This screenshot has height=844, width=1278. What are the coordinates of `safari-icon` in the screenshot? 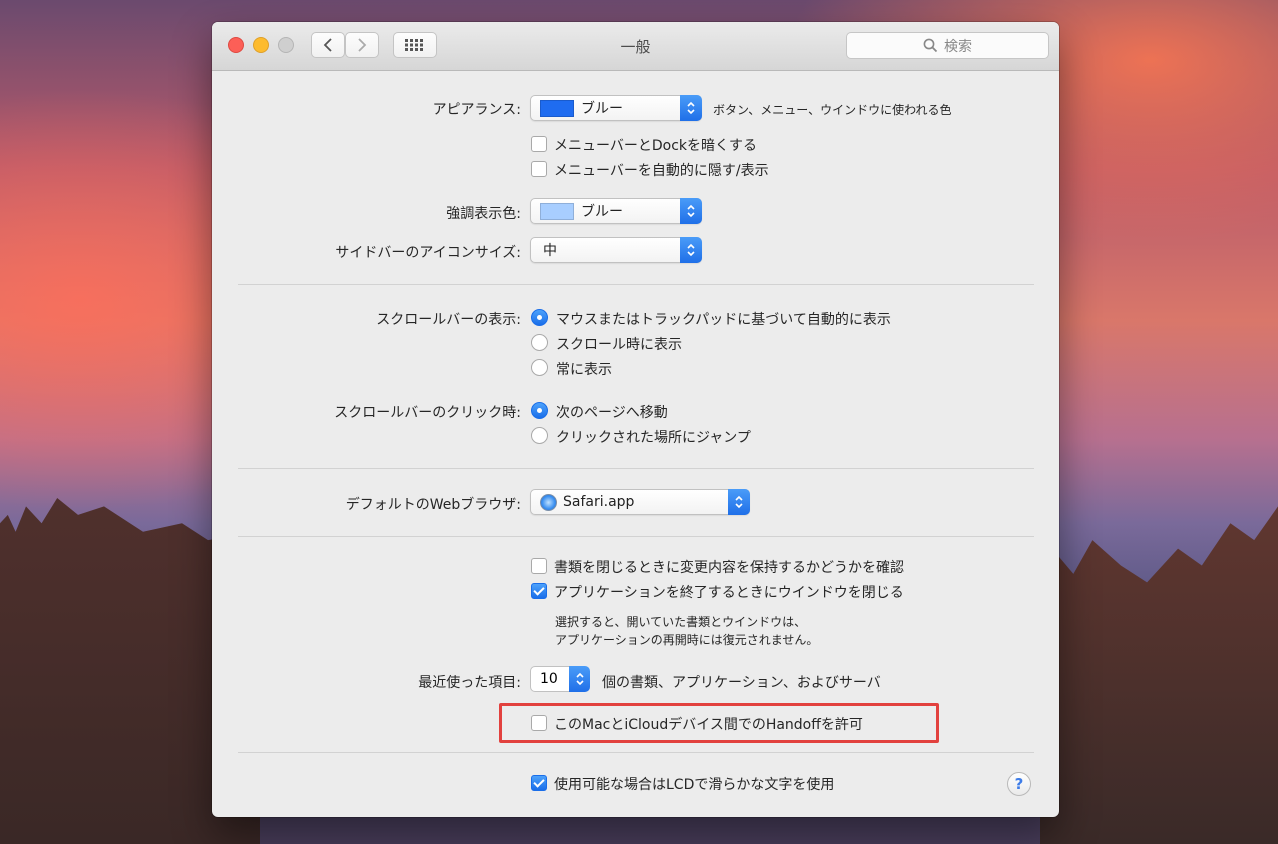 It's located at (548, 502).